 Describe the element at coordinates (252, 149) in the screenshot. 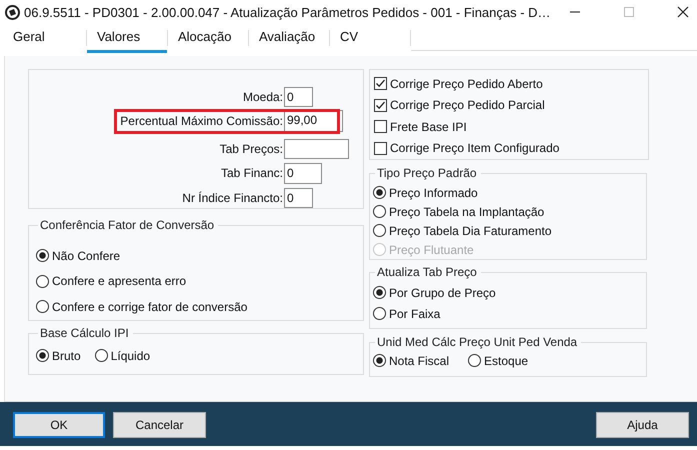

I see `field-label: Tab Preços:` at that location.